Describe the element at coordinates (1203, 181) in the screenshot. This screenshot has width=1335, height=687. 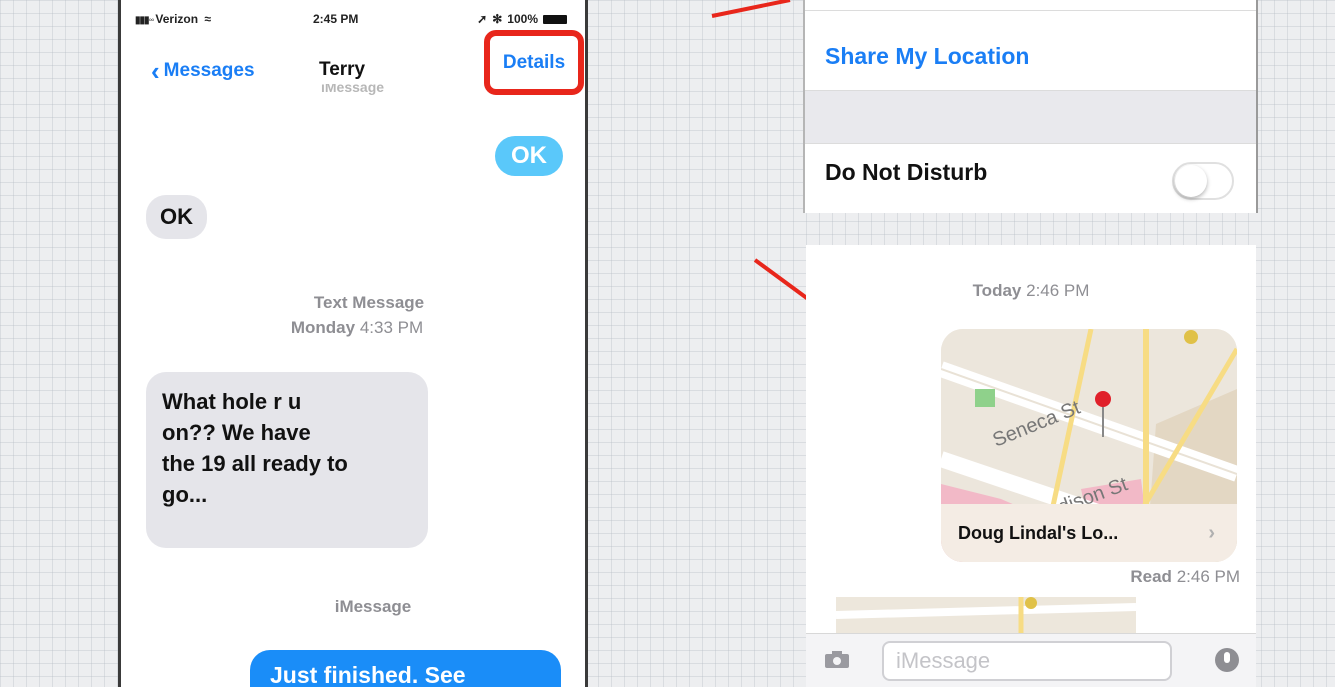
I see `do-not-disturb-toggle` at that location.